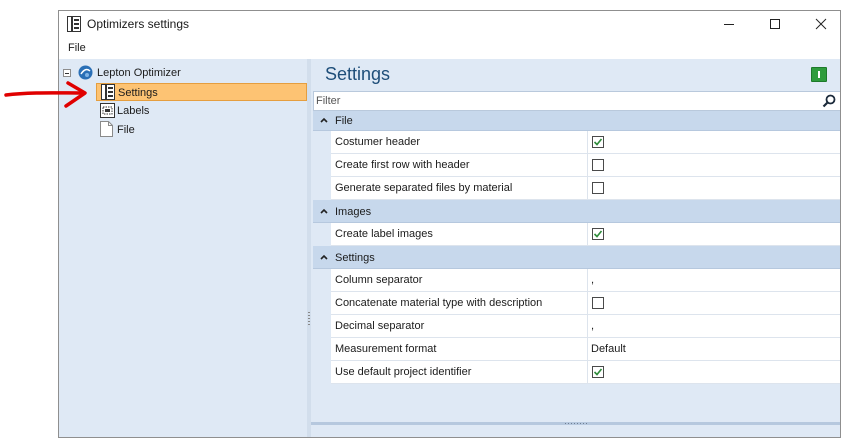  I want to click on tree-item-label: Settings, so click(138, 93).